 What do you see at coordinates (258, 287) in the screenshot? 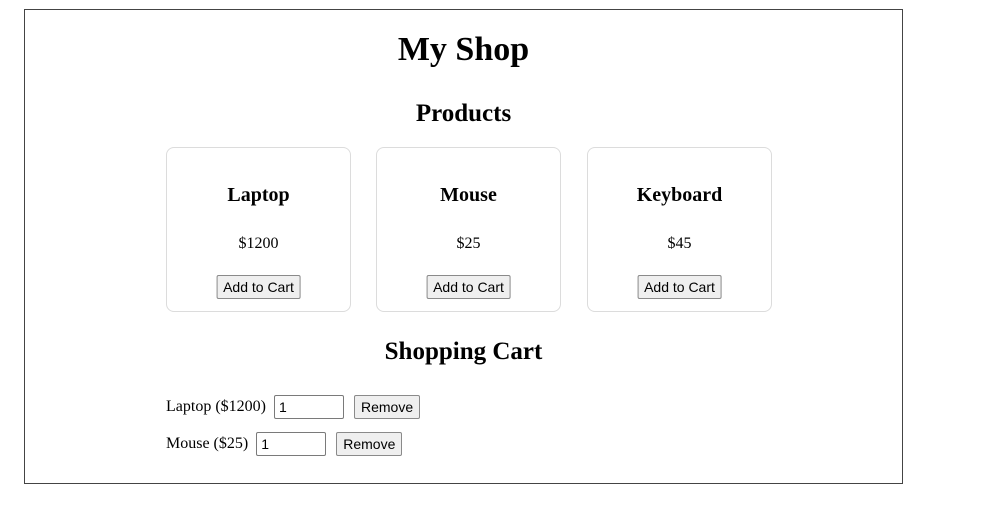
I see `add-to-cart-button-laptop: Add to Cart` at bounding box center [258, 287].